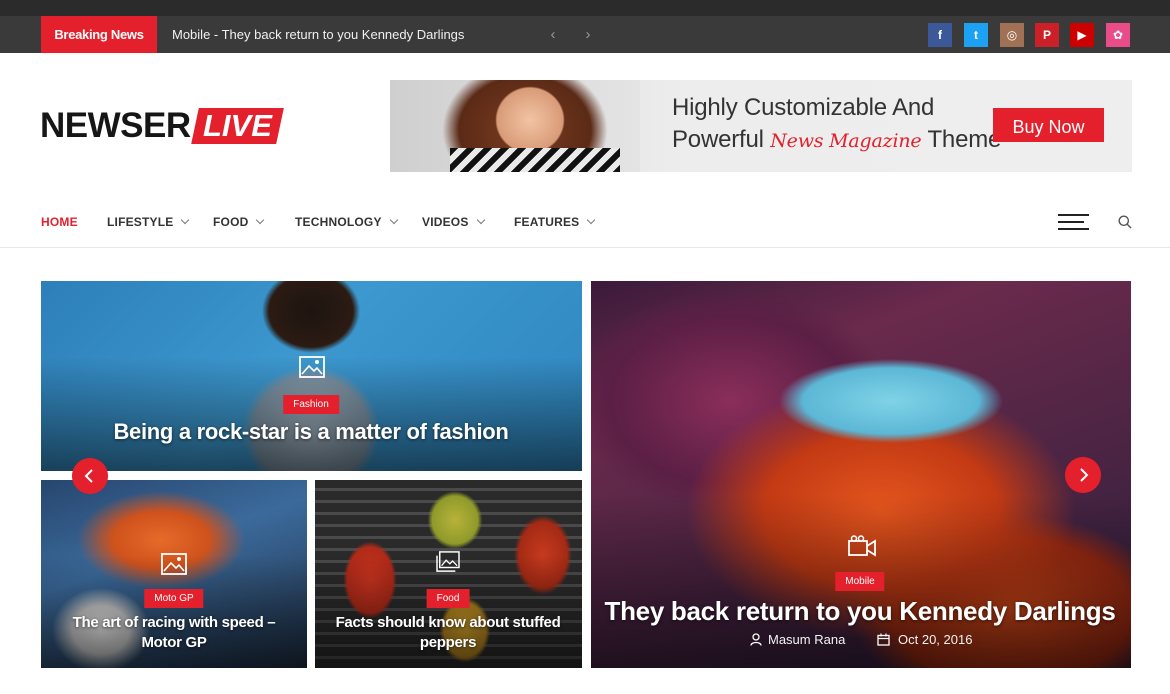 The height and width of the screenshot is (694, 1170). What do you see at coordinates (547, 222) in the screenshot?
I see `nav-features-label: FEATURES` at bounding box center [547, 222].